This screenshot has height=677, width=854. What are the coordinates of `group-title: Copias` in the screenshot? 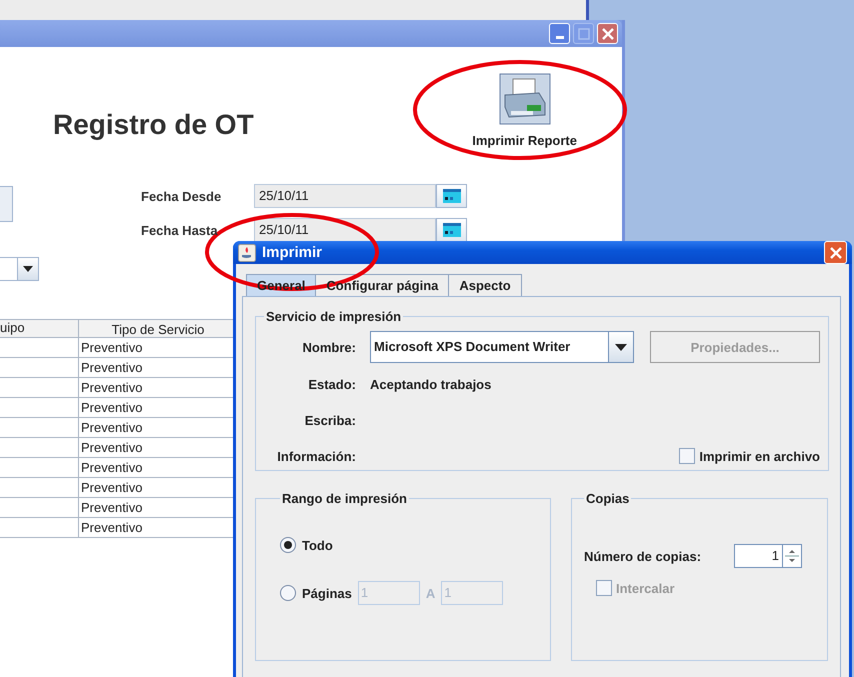 It's located at (607, 498).